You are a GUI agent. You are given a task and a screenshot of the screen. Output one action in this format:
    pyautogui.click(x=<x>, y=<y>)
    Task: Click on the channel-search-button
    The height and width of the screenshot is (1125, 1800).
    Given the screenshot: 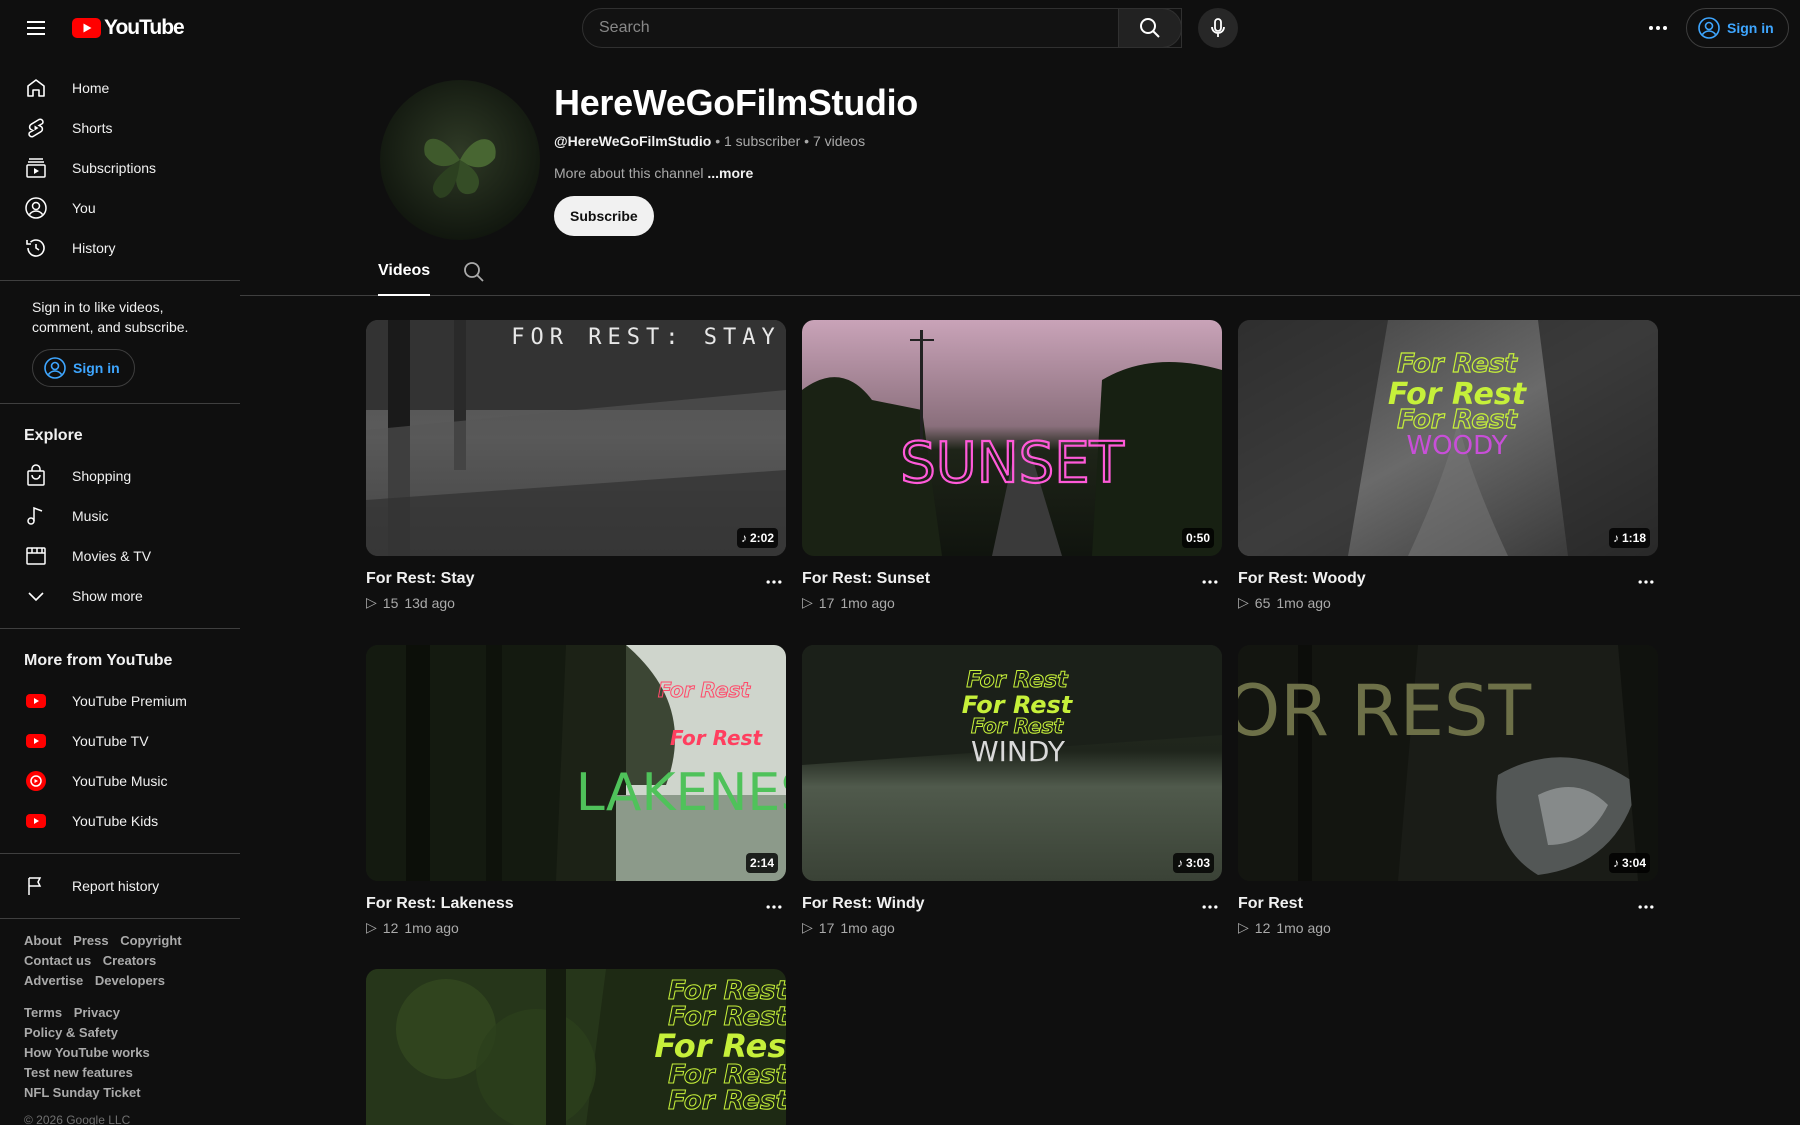 What is the action you would take?
    pyautogui.click(x=474, y=272)
    